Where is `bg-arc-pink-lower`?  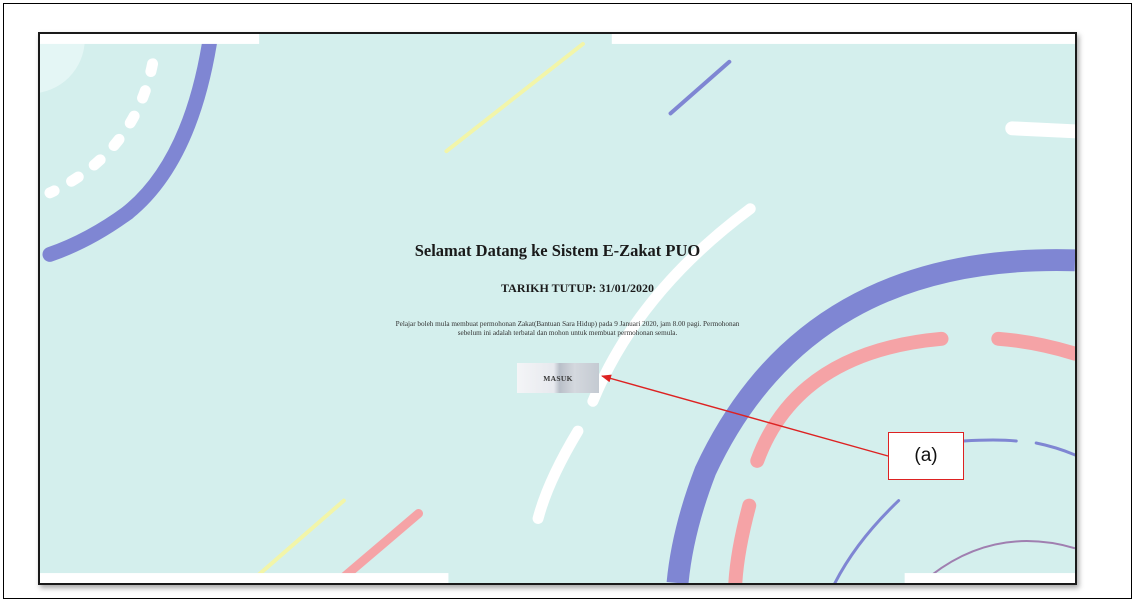
bg-arc-pink-lower is located at coordinates (742, 540).